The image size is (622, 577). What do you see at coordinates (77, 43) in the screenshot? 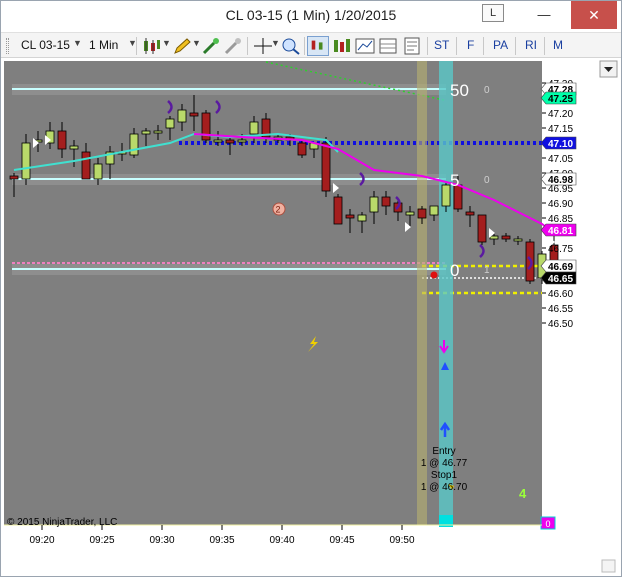
I see `instrument-dropdown-icon: ▼` at bounding box center [77, 43].